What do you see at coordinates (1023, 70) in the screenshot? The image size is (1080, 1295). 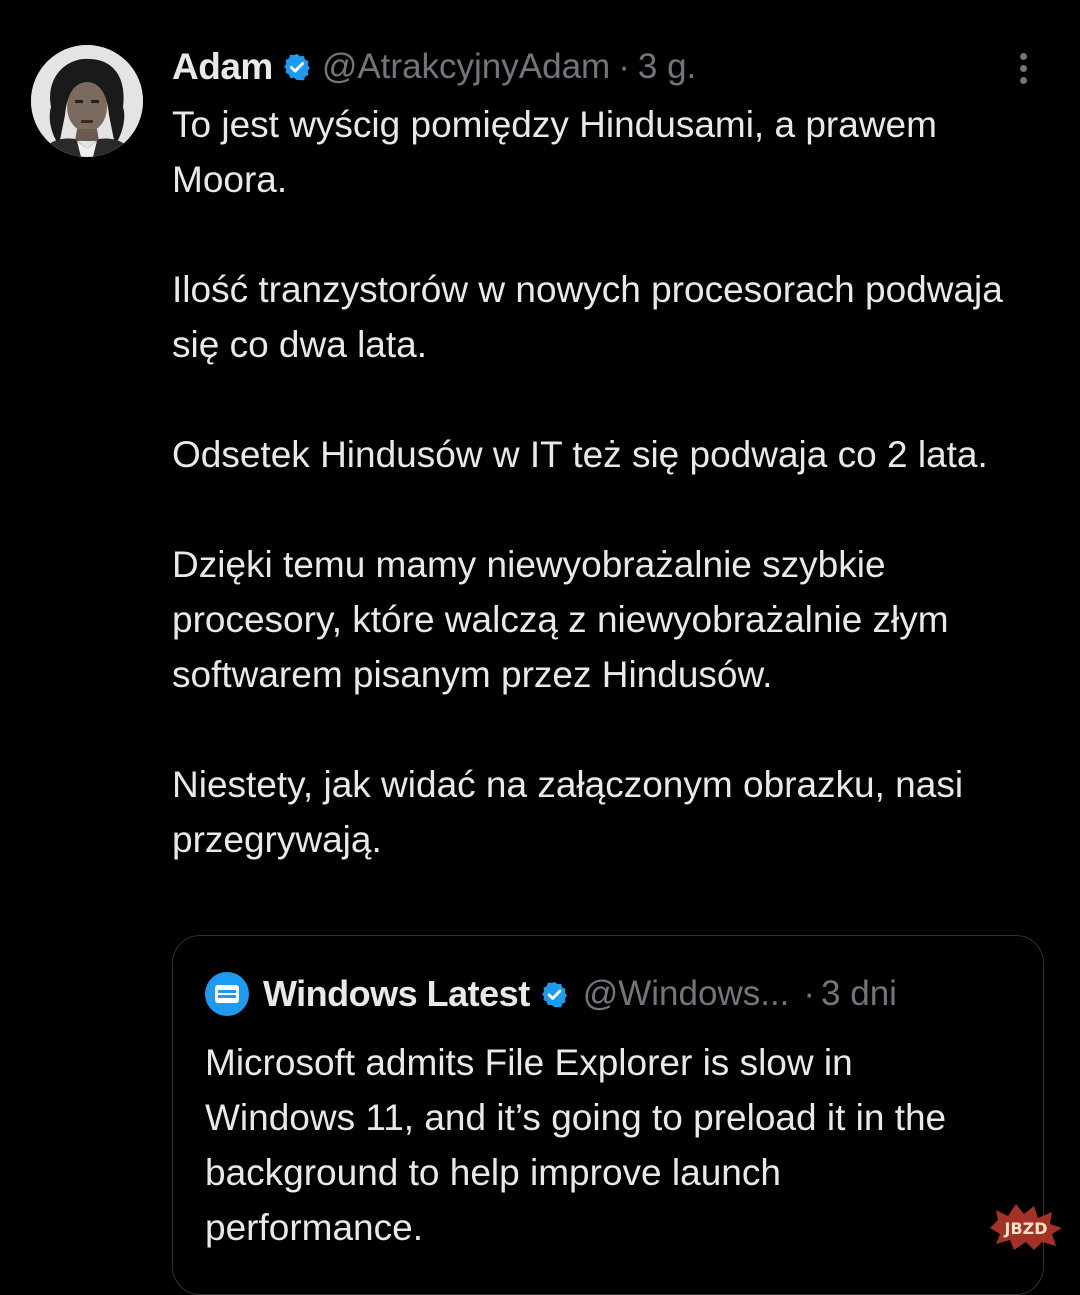 I see `more-options-icon` at bounding box center [1023, 70].